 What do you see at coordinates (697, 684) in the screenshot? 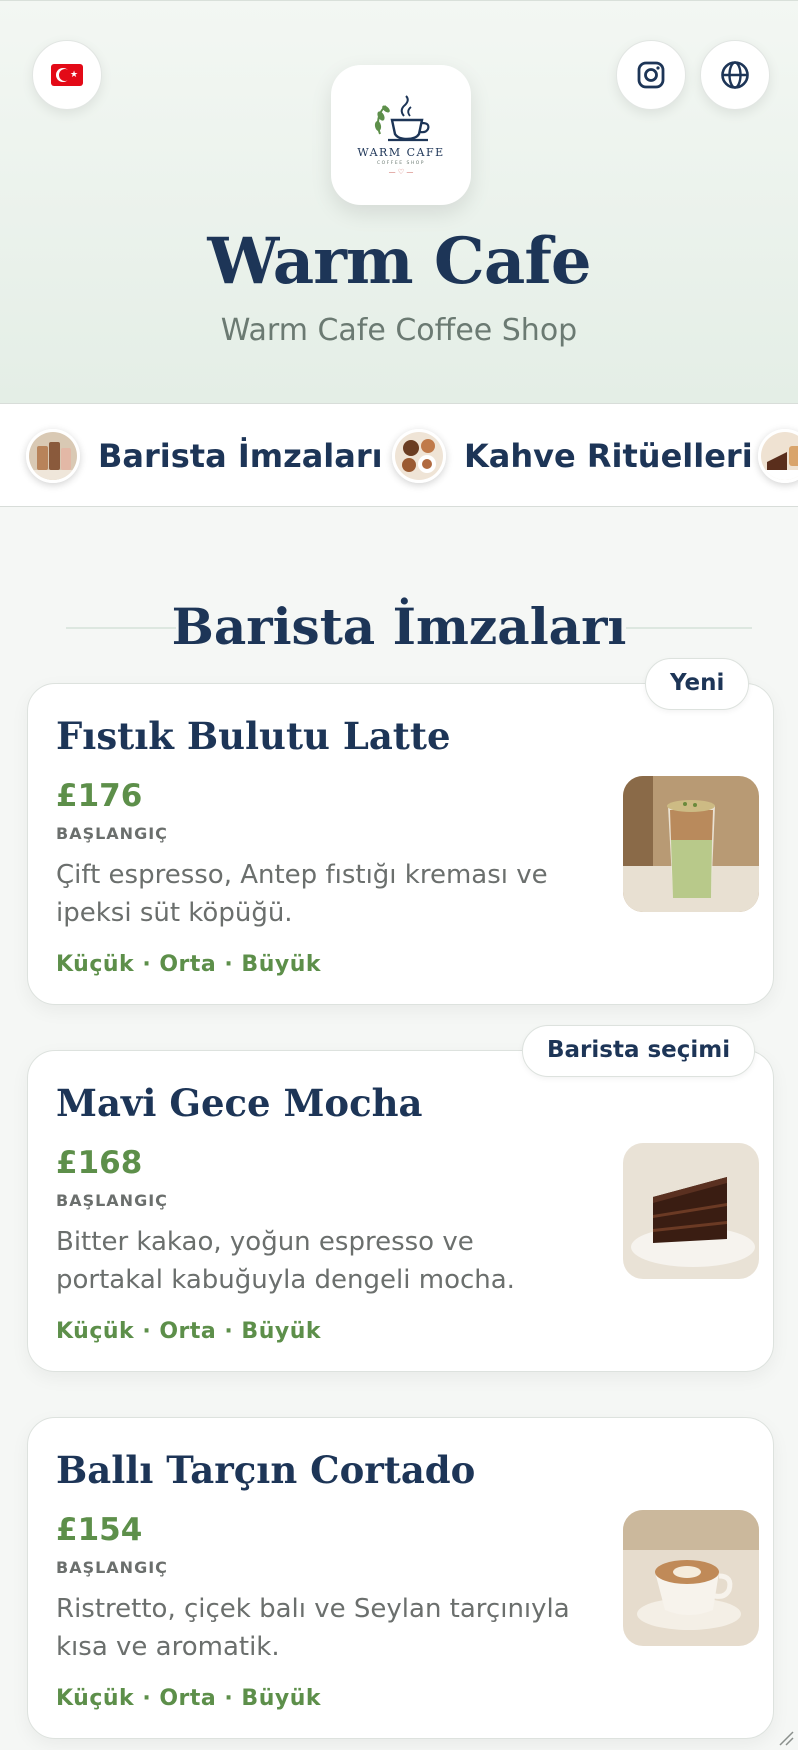
I see `new-badge: Yeni` at bounding box center [697, 684].